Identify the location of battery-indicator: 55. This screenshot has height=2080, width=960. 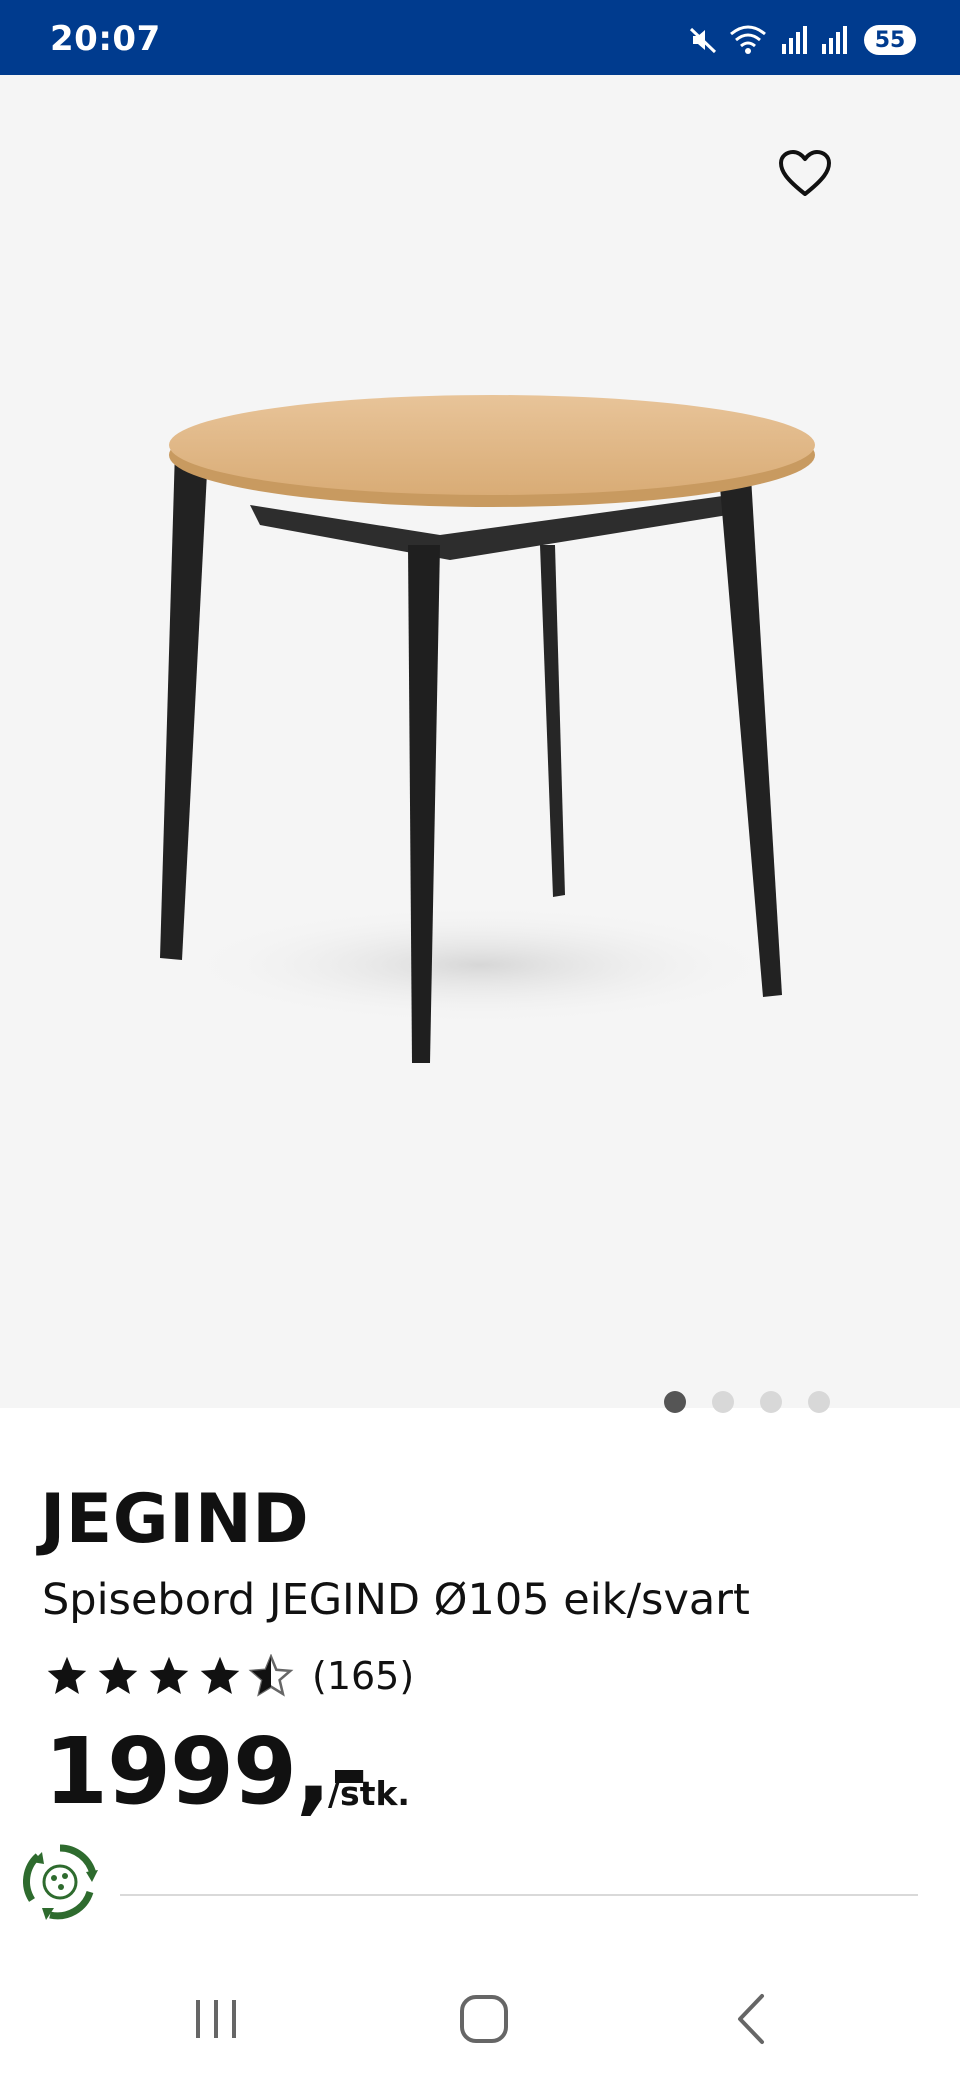
(890, 40).